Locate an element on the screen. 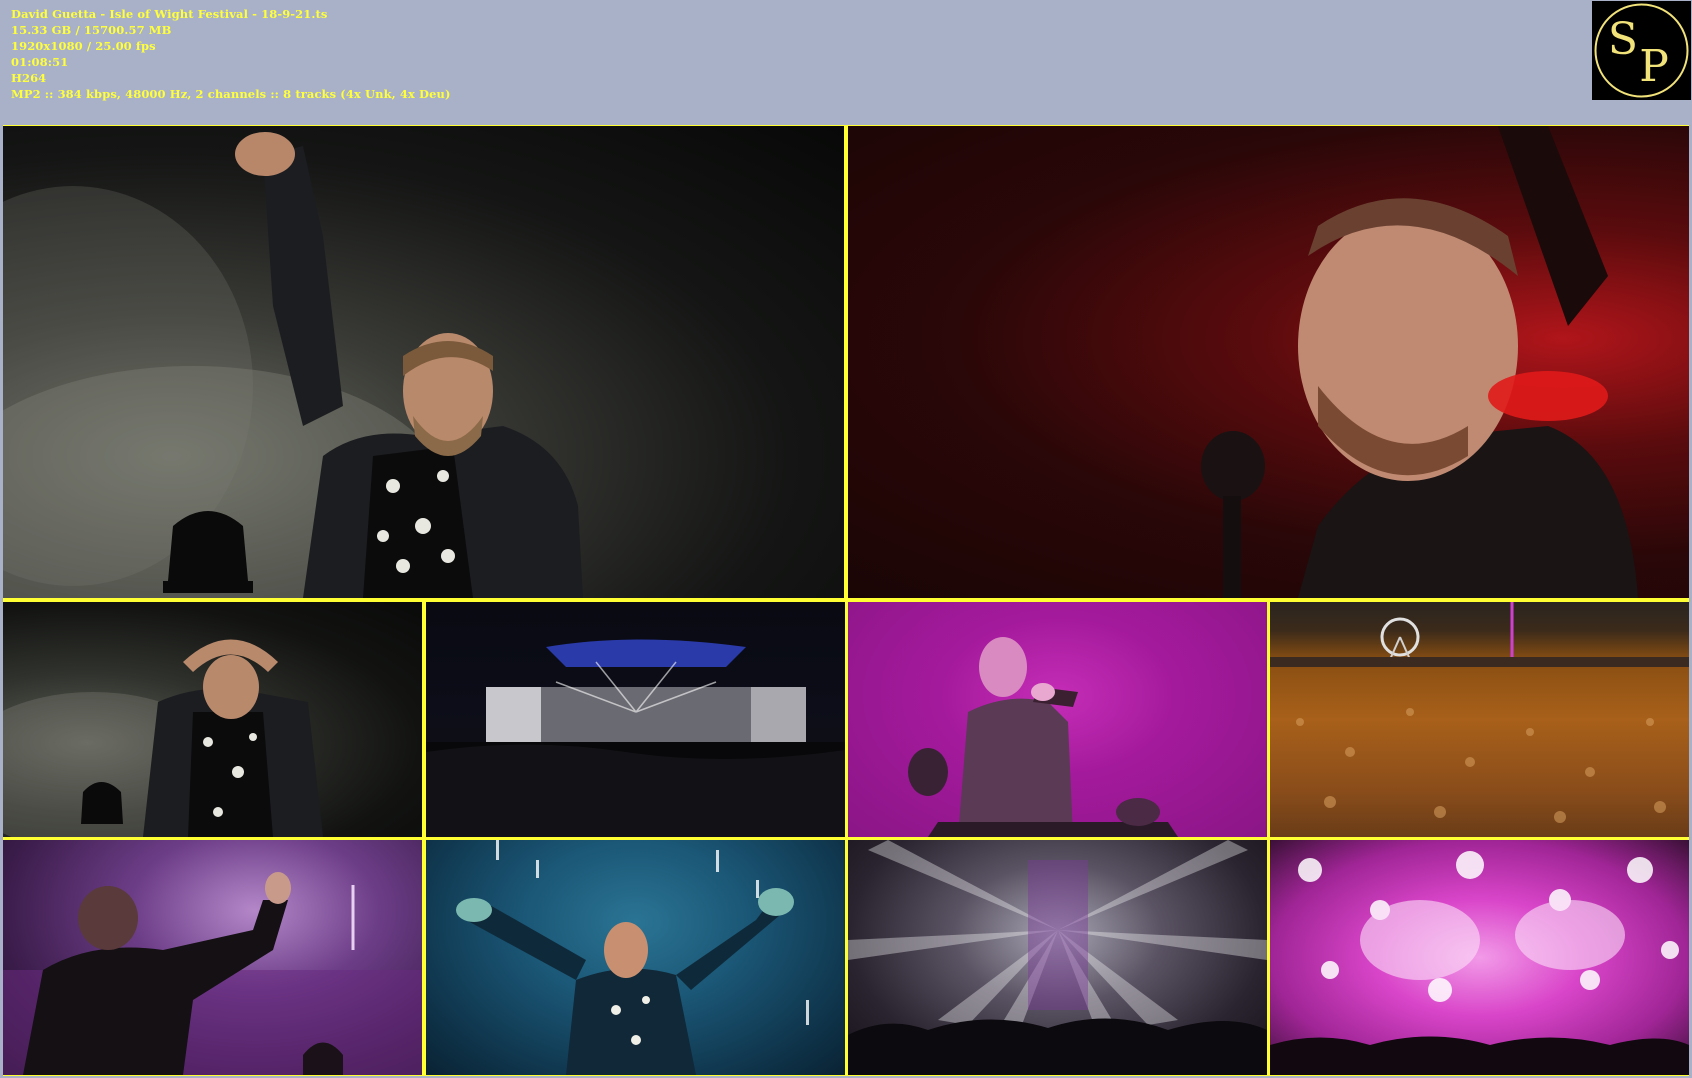 The image size is (1692, 1078). sp-logo: S P is located at coordinates (1641, 50).